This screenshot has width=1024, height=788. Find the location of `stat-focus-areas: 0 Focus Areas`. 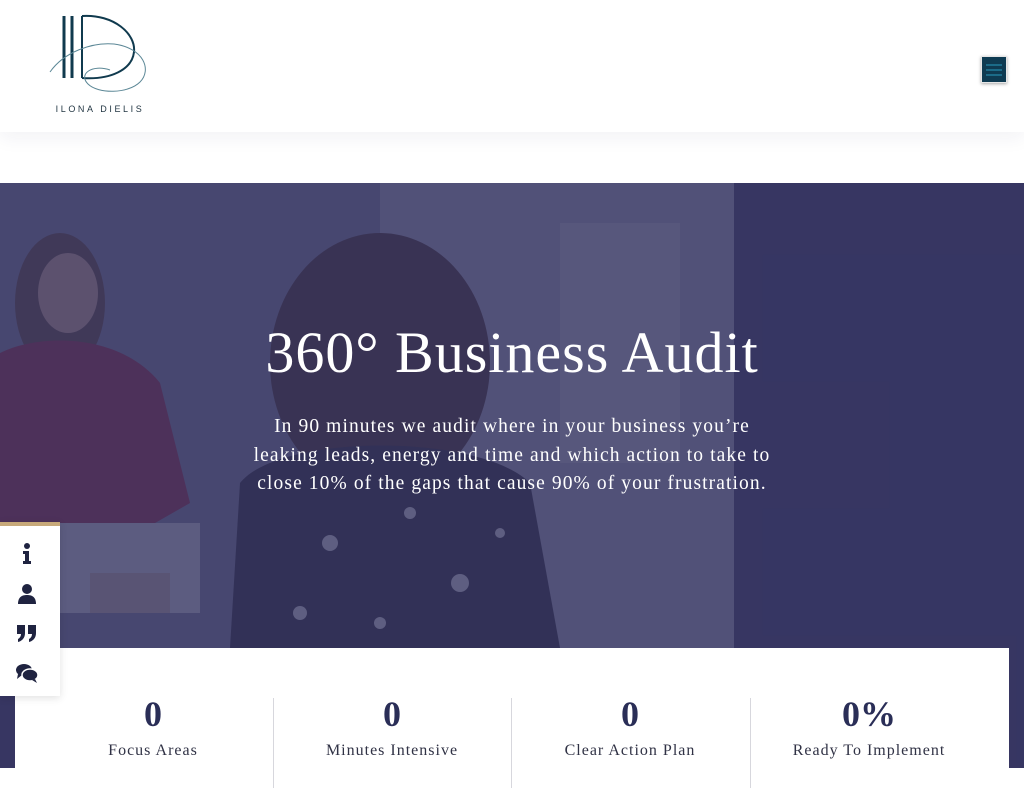

stat-focus-areas: 0 Focus Areas is located at coordinates (153, 718).